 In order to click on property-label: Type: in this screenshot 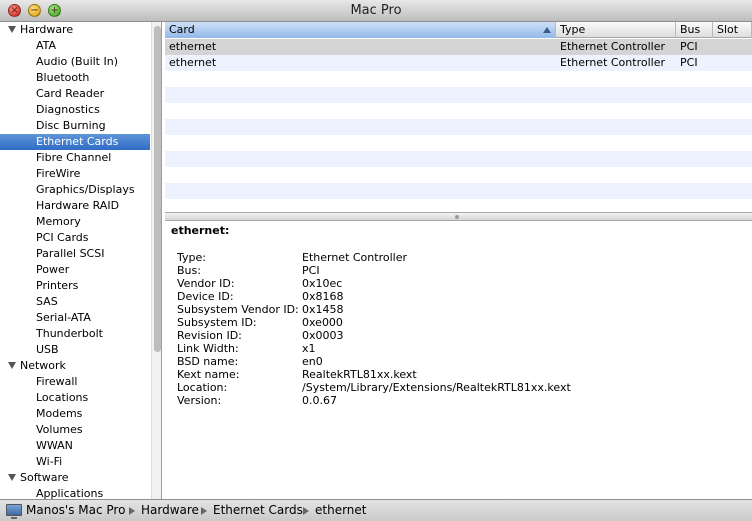, I will do `click(191, 257)`.